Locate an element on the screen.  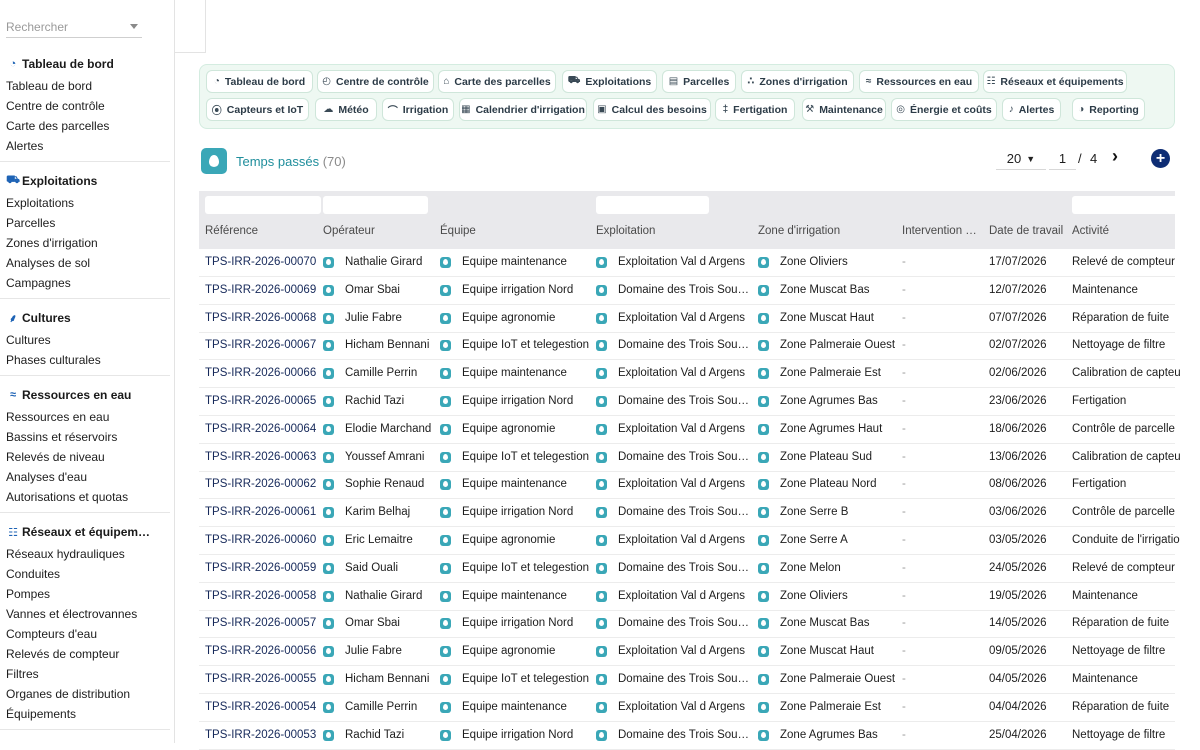
sidebar-item-equipements: Équipements is located at coordinates (41, 714).